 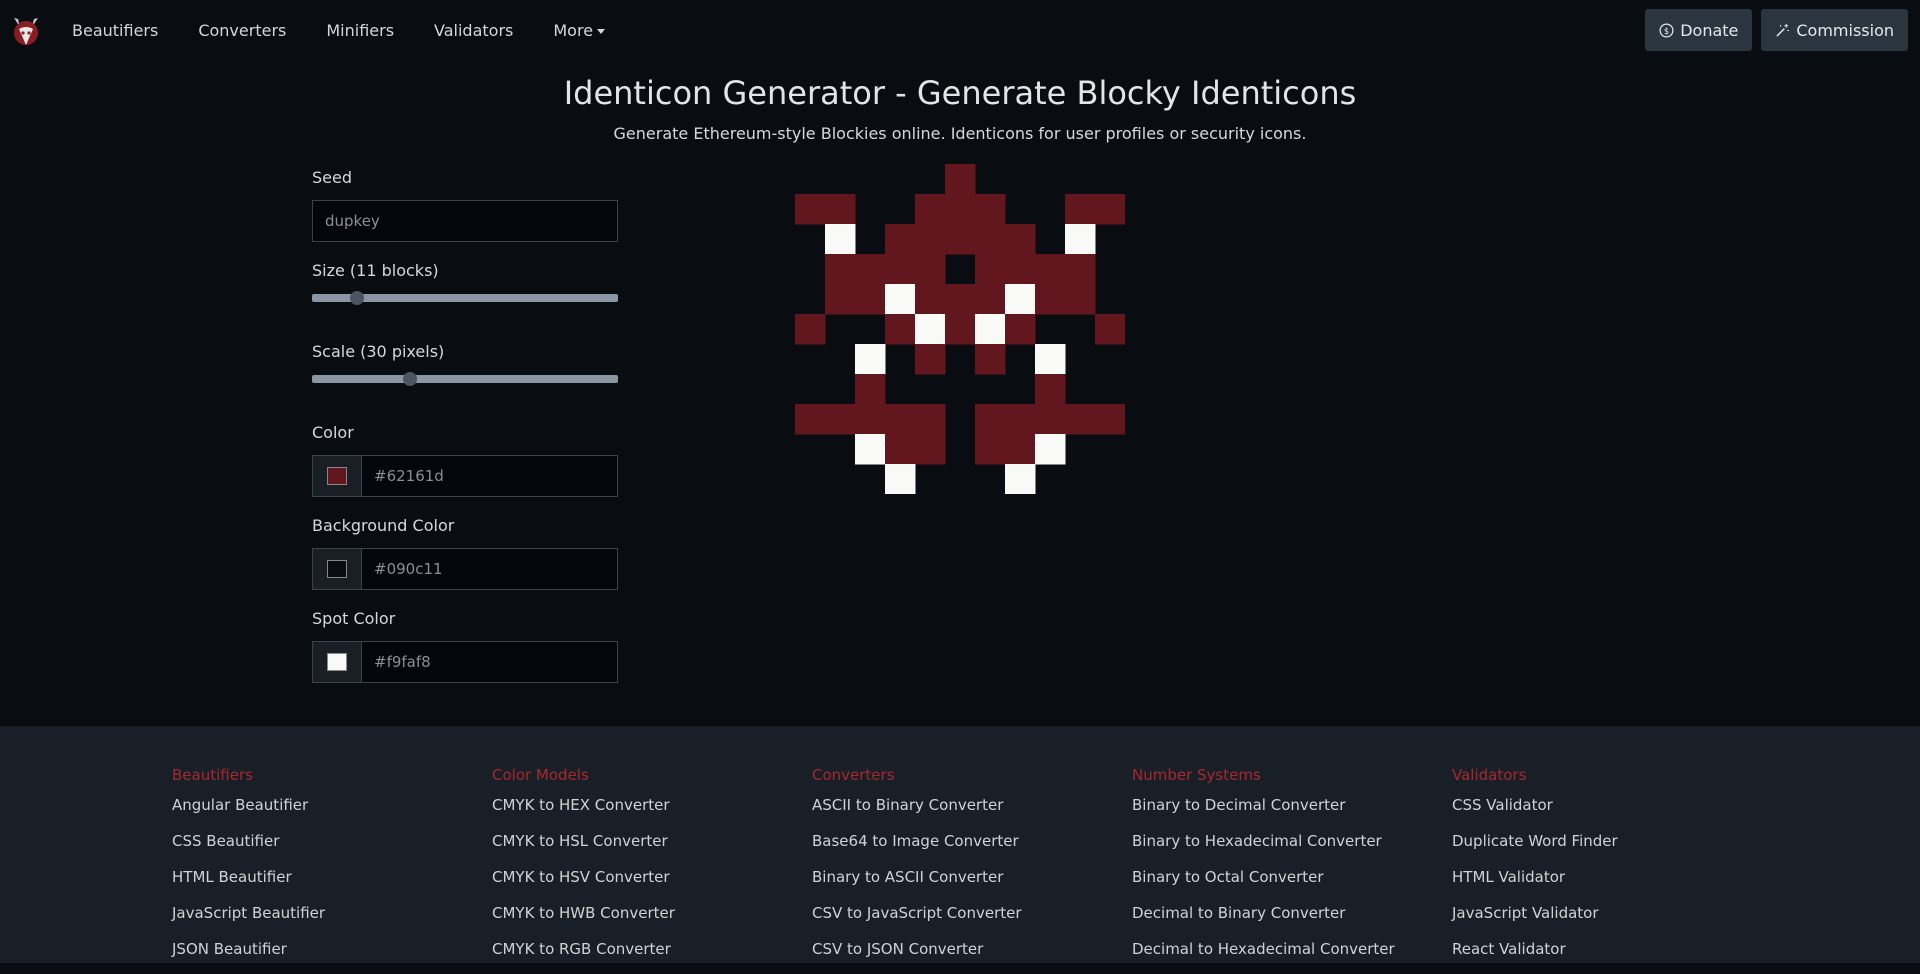 I want to click on color-input: #62161d, so click(x=489, y=476).